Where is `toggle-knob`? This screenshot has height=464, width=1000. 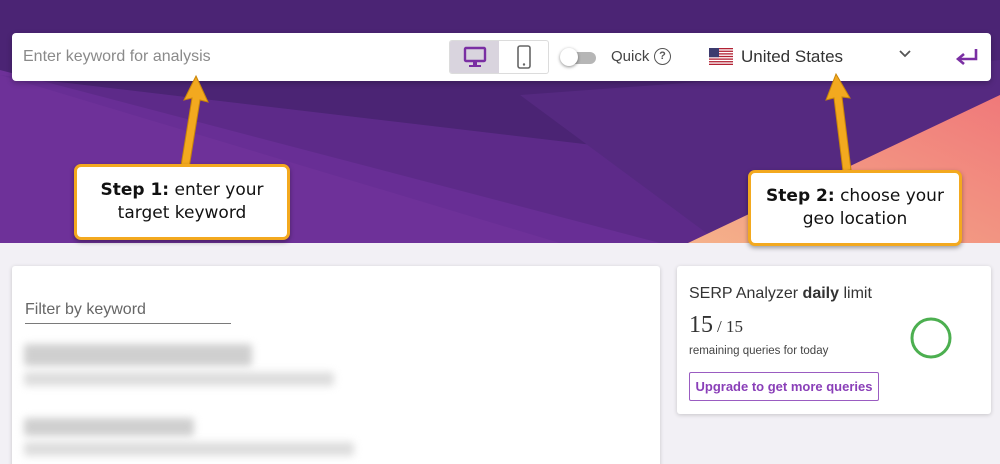 toggle-knob is located at coordinates (569, 57).